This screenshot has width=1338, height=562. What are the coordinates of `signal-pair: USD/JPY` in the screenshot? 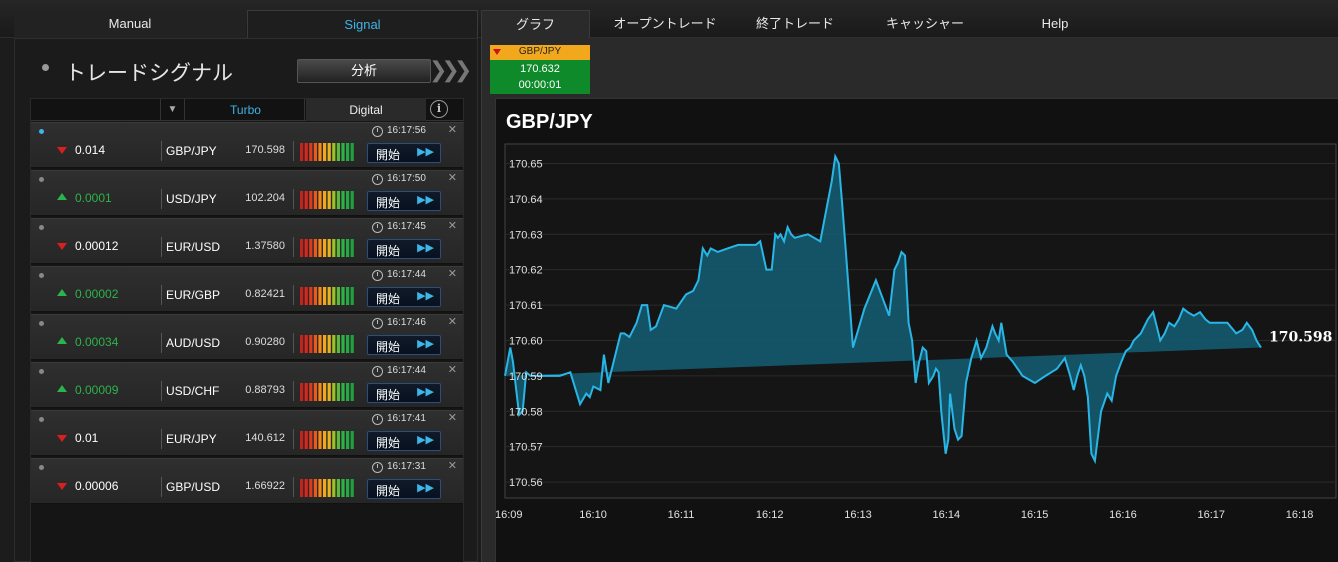 It's located at (191, 199).